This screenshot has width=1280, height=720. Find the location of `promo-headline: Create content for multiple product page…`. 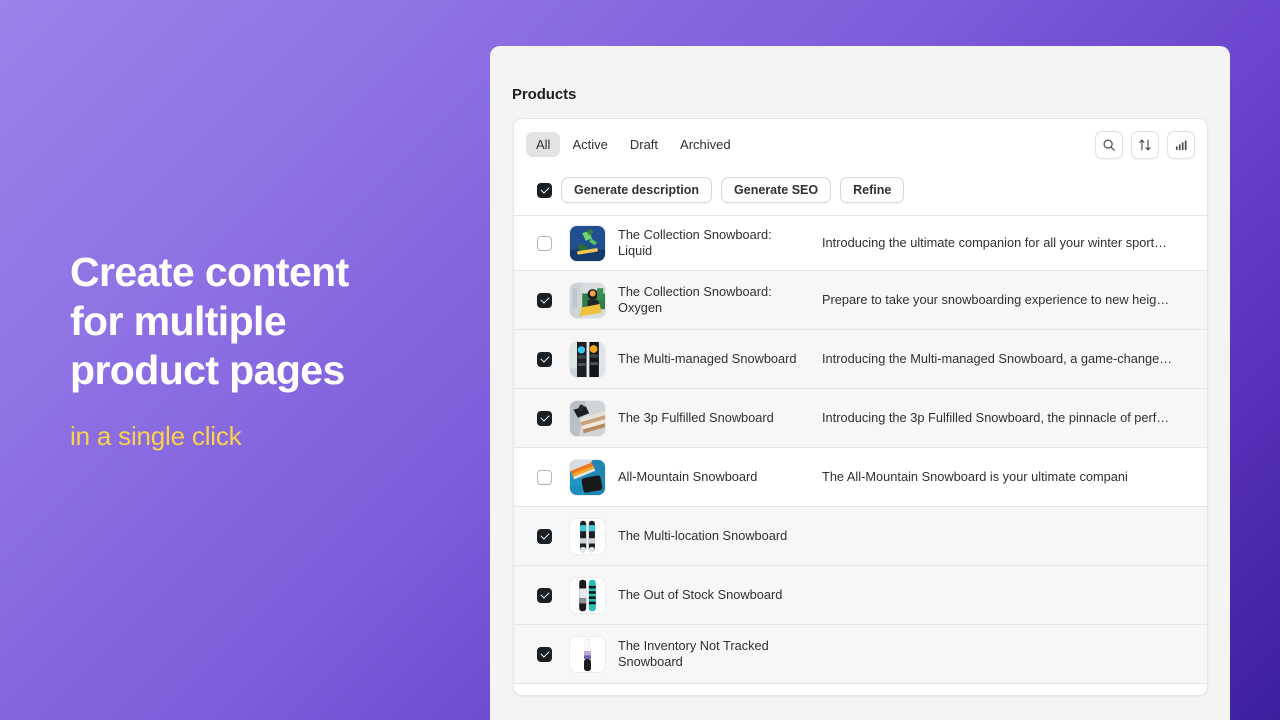

promo-headline: Create content for multiple product page… is located at coordinates (209, 321).